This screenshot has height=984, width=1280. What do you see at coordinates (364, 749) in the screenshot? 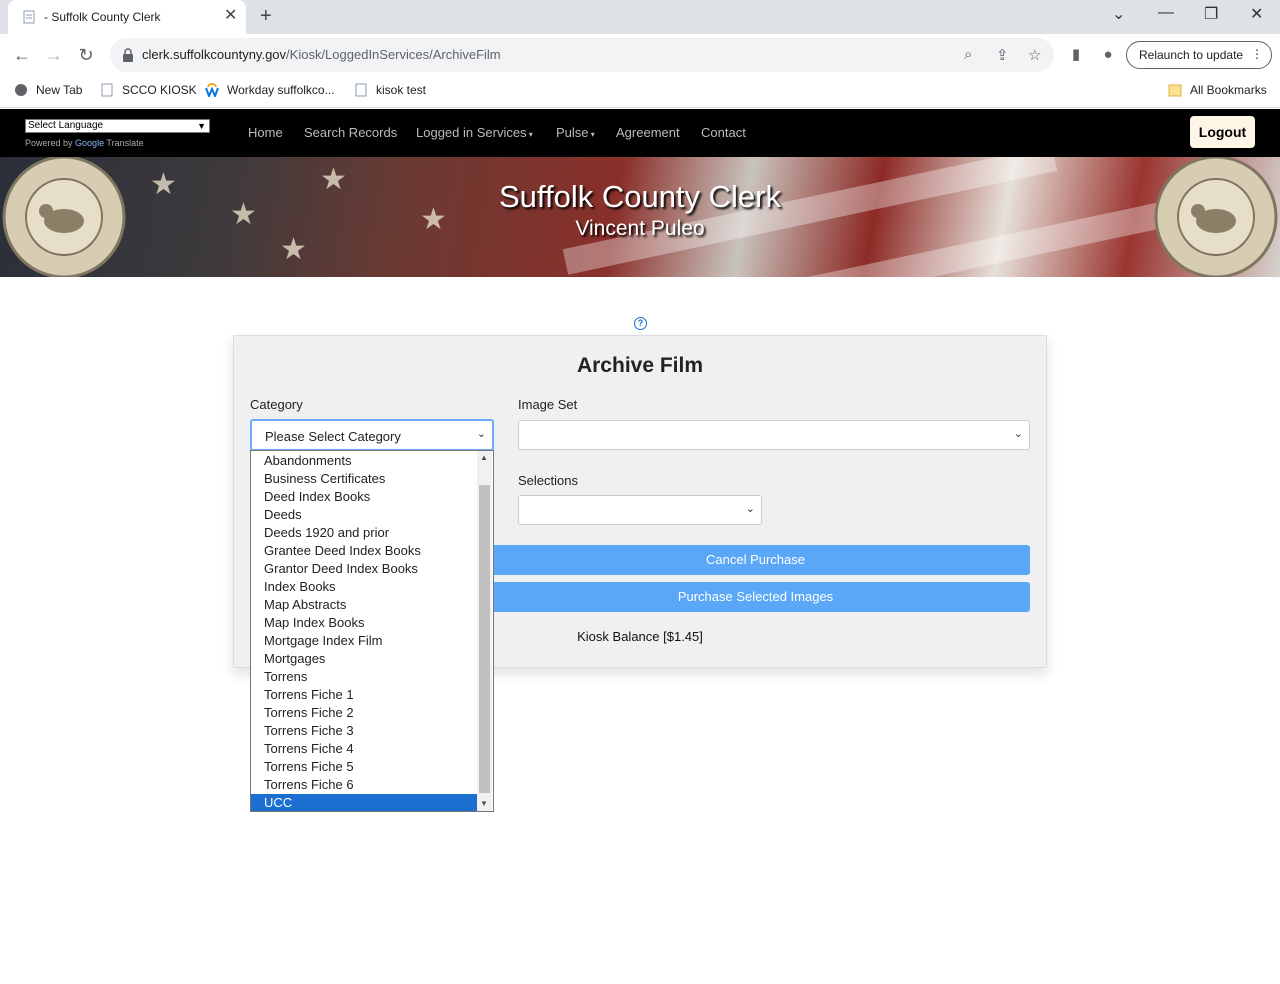
I see `dropdown-option: Torrens Fiche 4` at bounding box center [364, 749].